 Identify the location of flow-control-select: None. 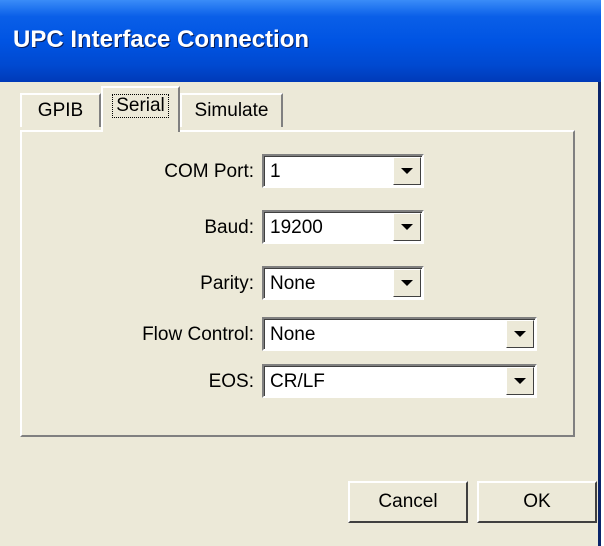
(399, 334).